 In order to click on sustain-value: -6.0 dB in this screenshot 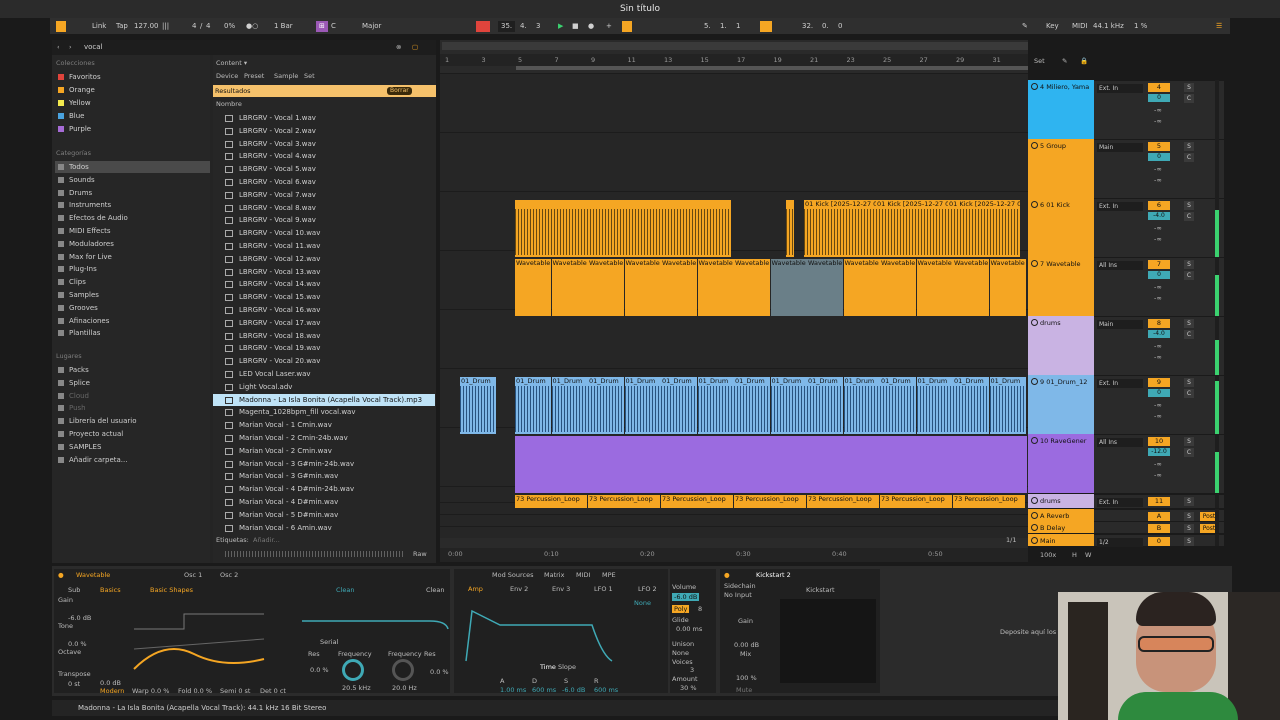, I will do `click(573, 690)`.